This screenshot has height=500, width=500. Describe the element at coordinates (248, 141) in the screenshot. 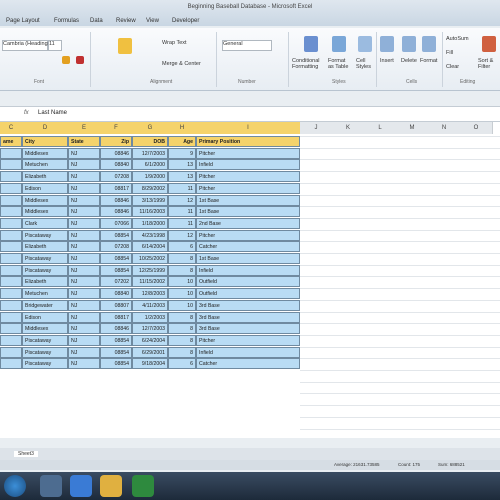

I see `table-header-cell: Primary Position` at that location.